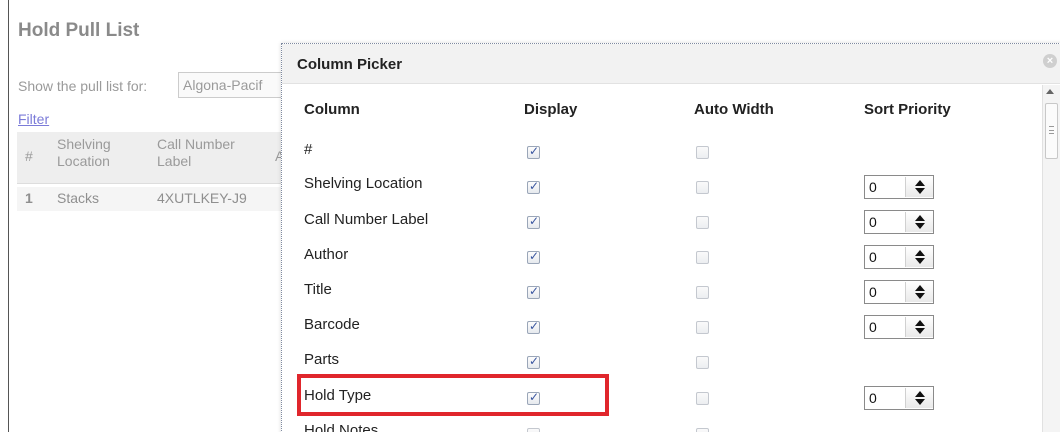  I want to click on grid-header-number: #, so click(29, 156).